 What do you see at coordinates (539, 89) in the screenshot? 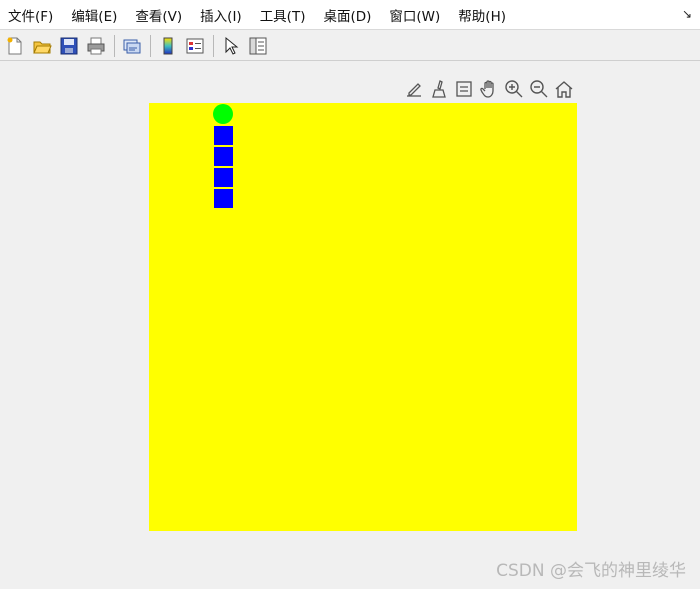
I see `zoom-out-icon` at bounding box center [539, 89].